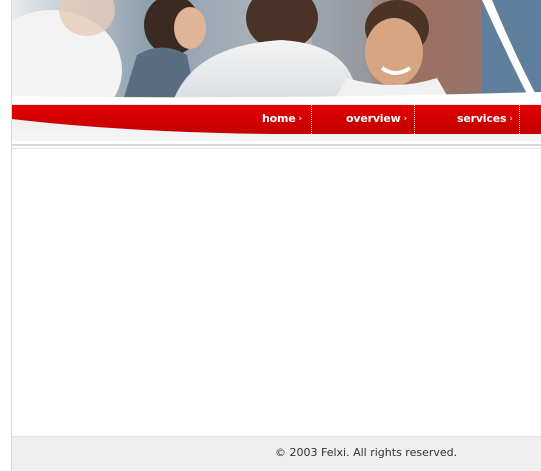 This screenshot has width=541, height=471. I want to click on nav-services-link: services ›, so click(485, 119).